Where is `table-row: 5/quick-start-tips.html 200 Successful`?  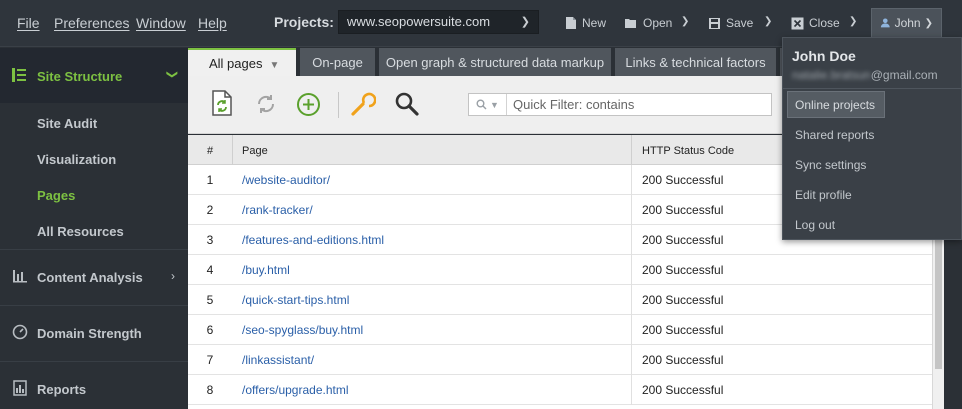
table-row: 5/quick-start-tips.html 200 Successful is located at coordinates (560, 300).